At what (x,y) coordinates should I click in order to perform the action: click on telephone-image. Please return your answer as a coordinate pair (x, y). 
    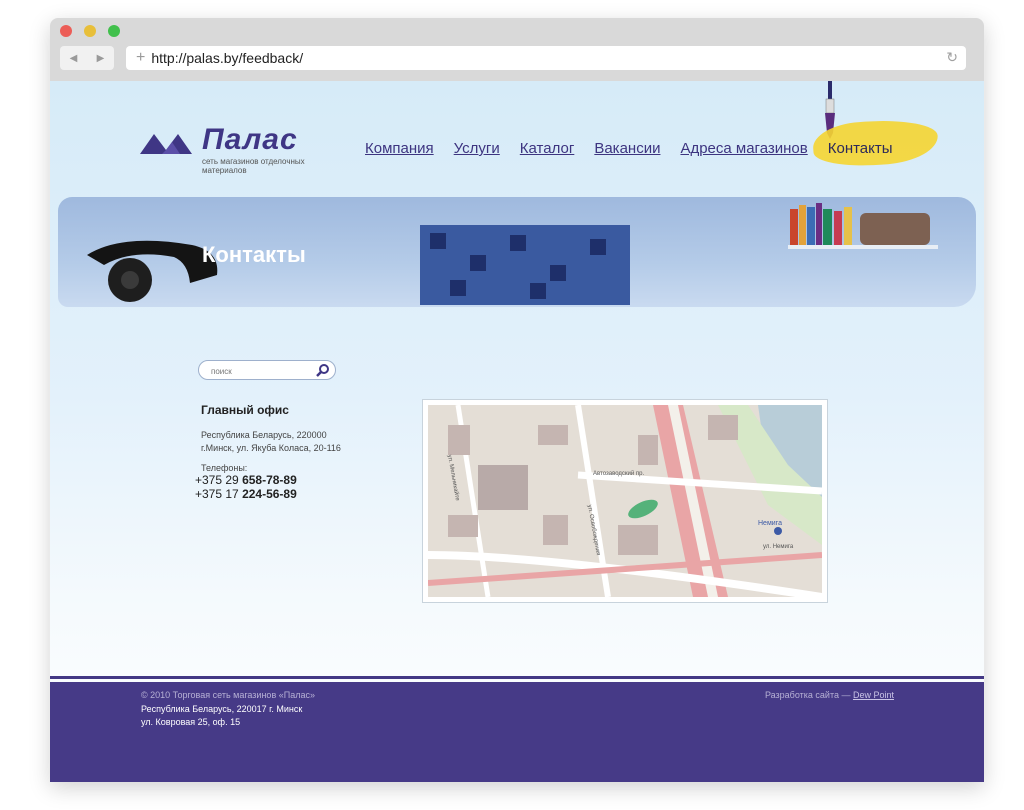
    Looking at the image, I should click on (152, 271).